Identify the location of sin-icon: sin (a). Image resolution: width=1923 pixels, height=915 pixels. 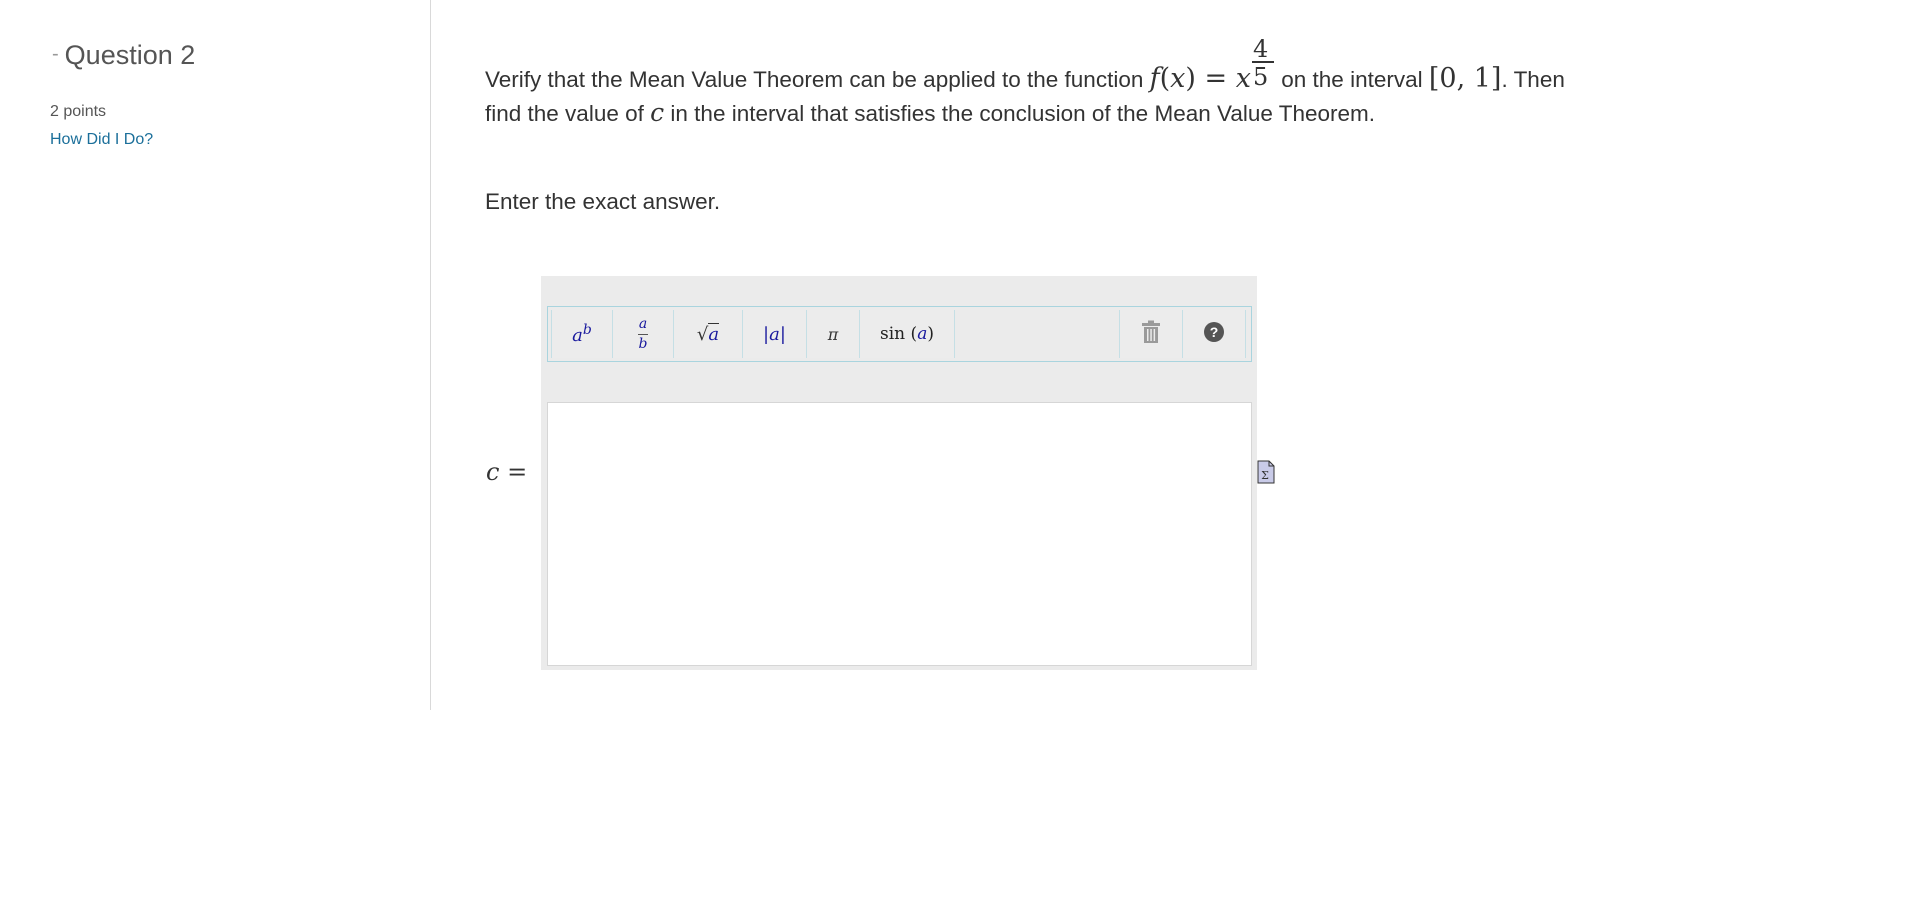
(907, 334).